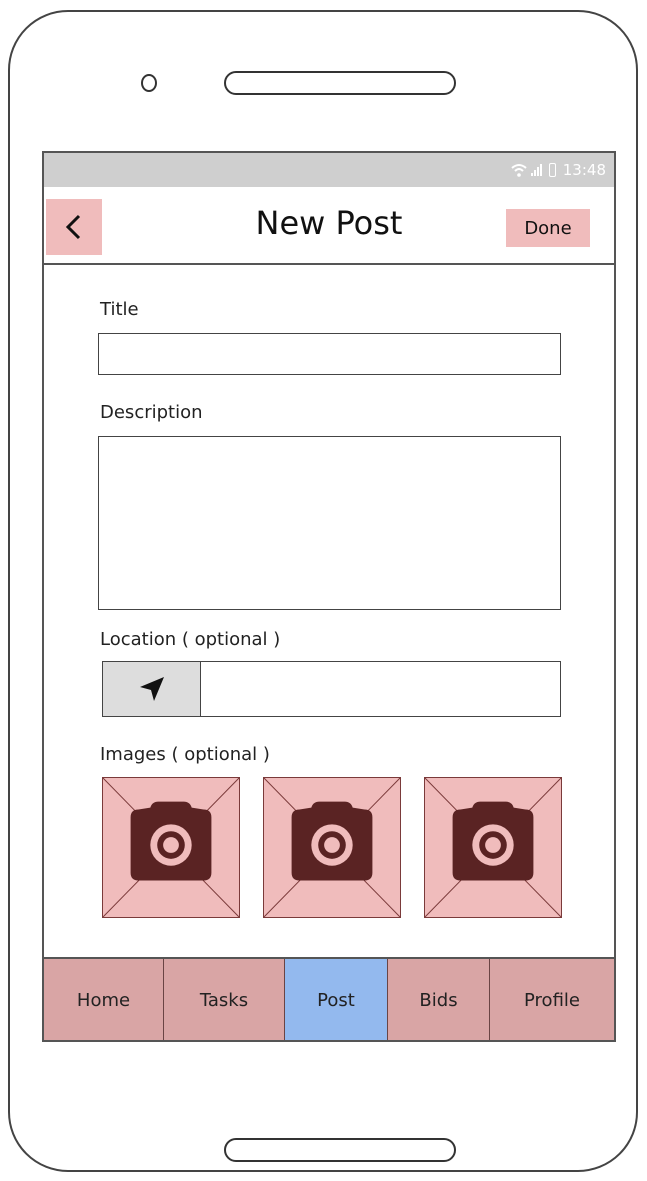 This screenshot has height=1181, width=647. I want to click on home-key, so click(340, 1150).